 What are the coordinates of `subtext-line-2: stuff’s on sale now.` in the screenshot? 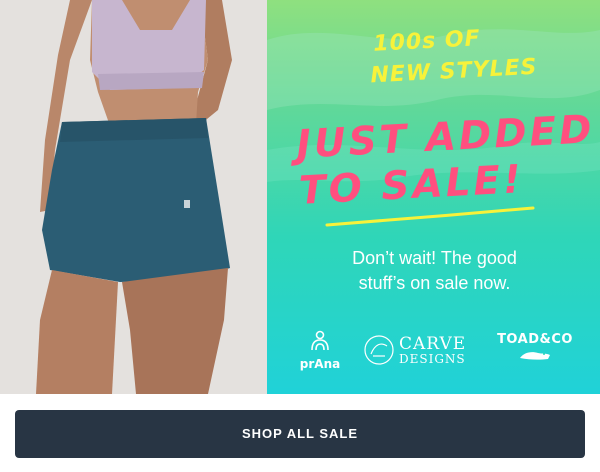 It's located at (434, 283).